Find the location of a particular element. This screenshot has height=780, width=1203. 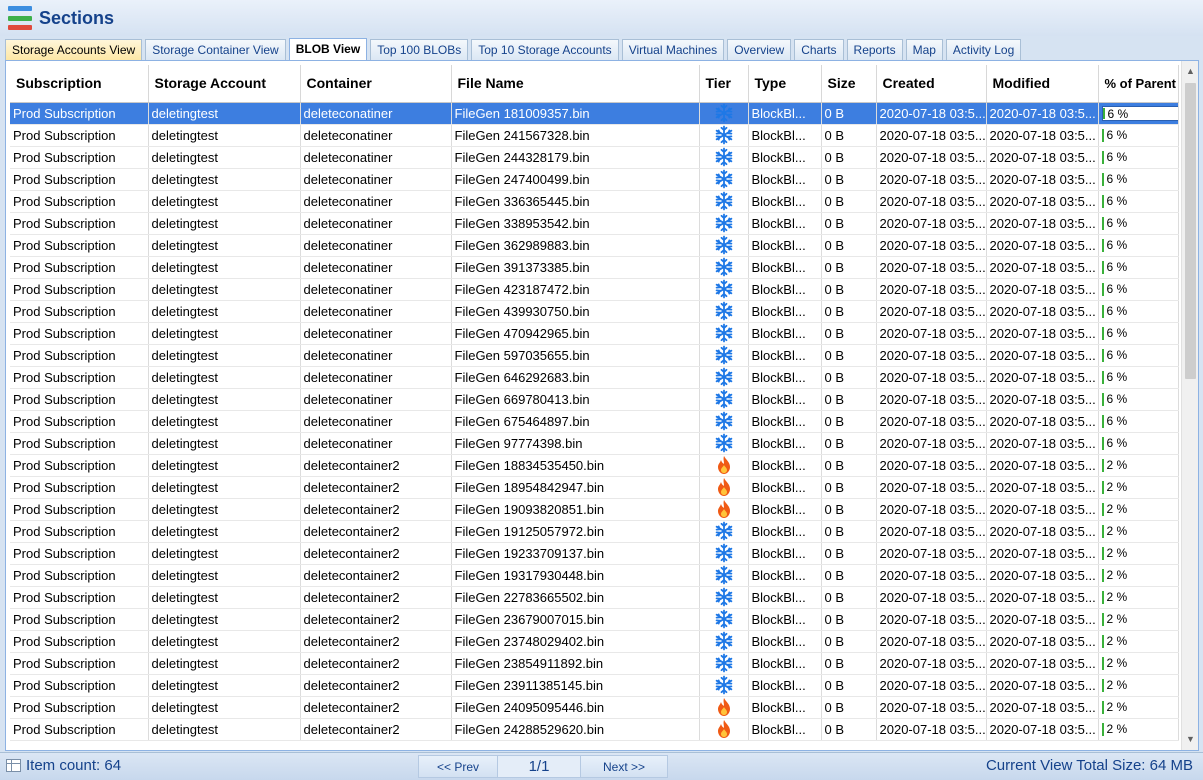

file-name-cell: FileGen 247400499.bin is located at coordinates (575, 179).